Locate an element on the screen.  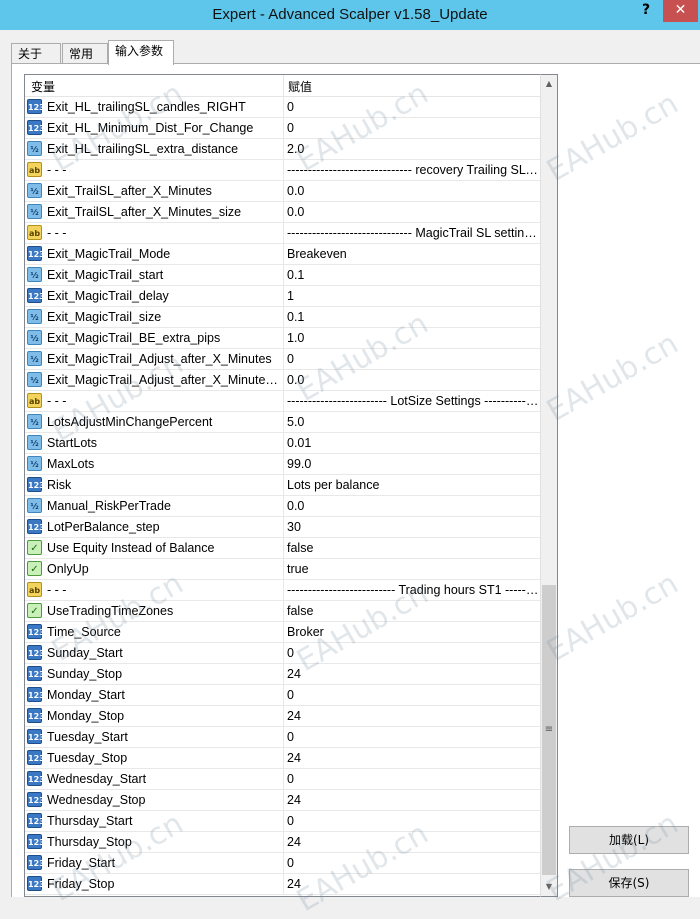
table-row: 123 Exit_MagicTrail_delay 1 is located at coordinates (282, 296).